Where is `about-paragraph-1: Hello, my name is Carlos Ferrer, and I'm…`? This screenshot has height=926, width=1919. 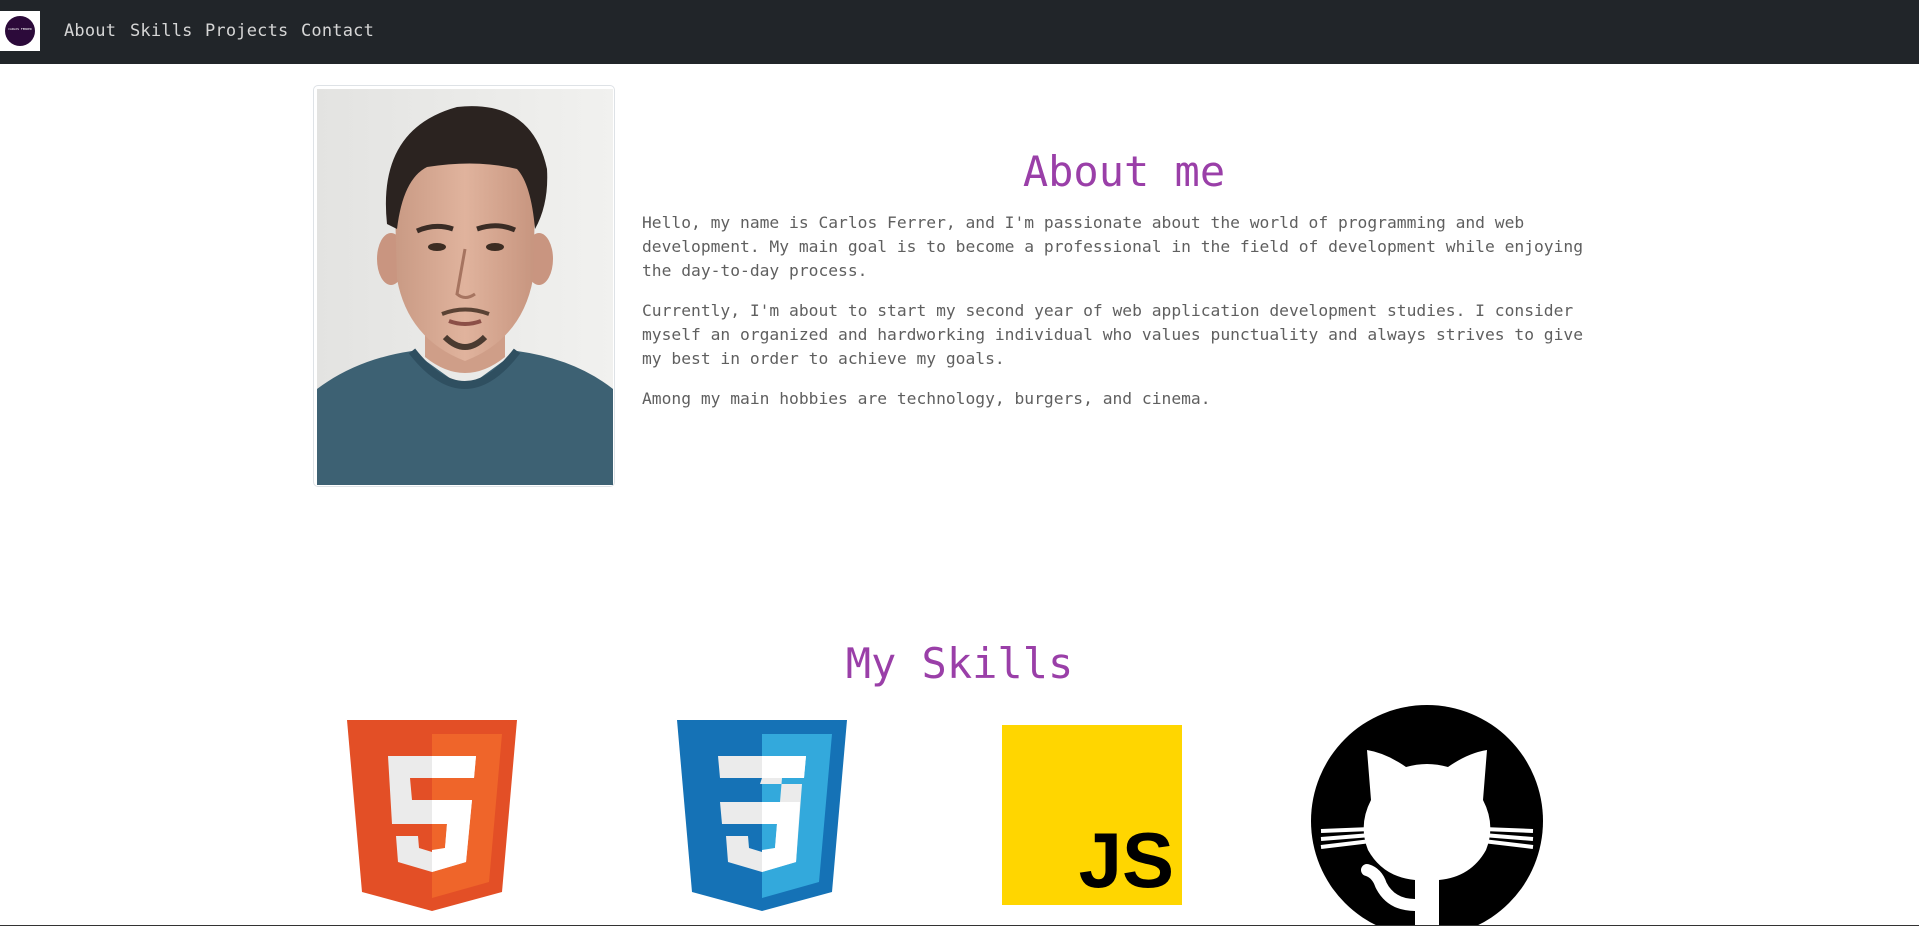 about-paragraph-1: Hello, my name is Carlos Ferrer, and I'm… is located at coordinates (1113, 246).